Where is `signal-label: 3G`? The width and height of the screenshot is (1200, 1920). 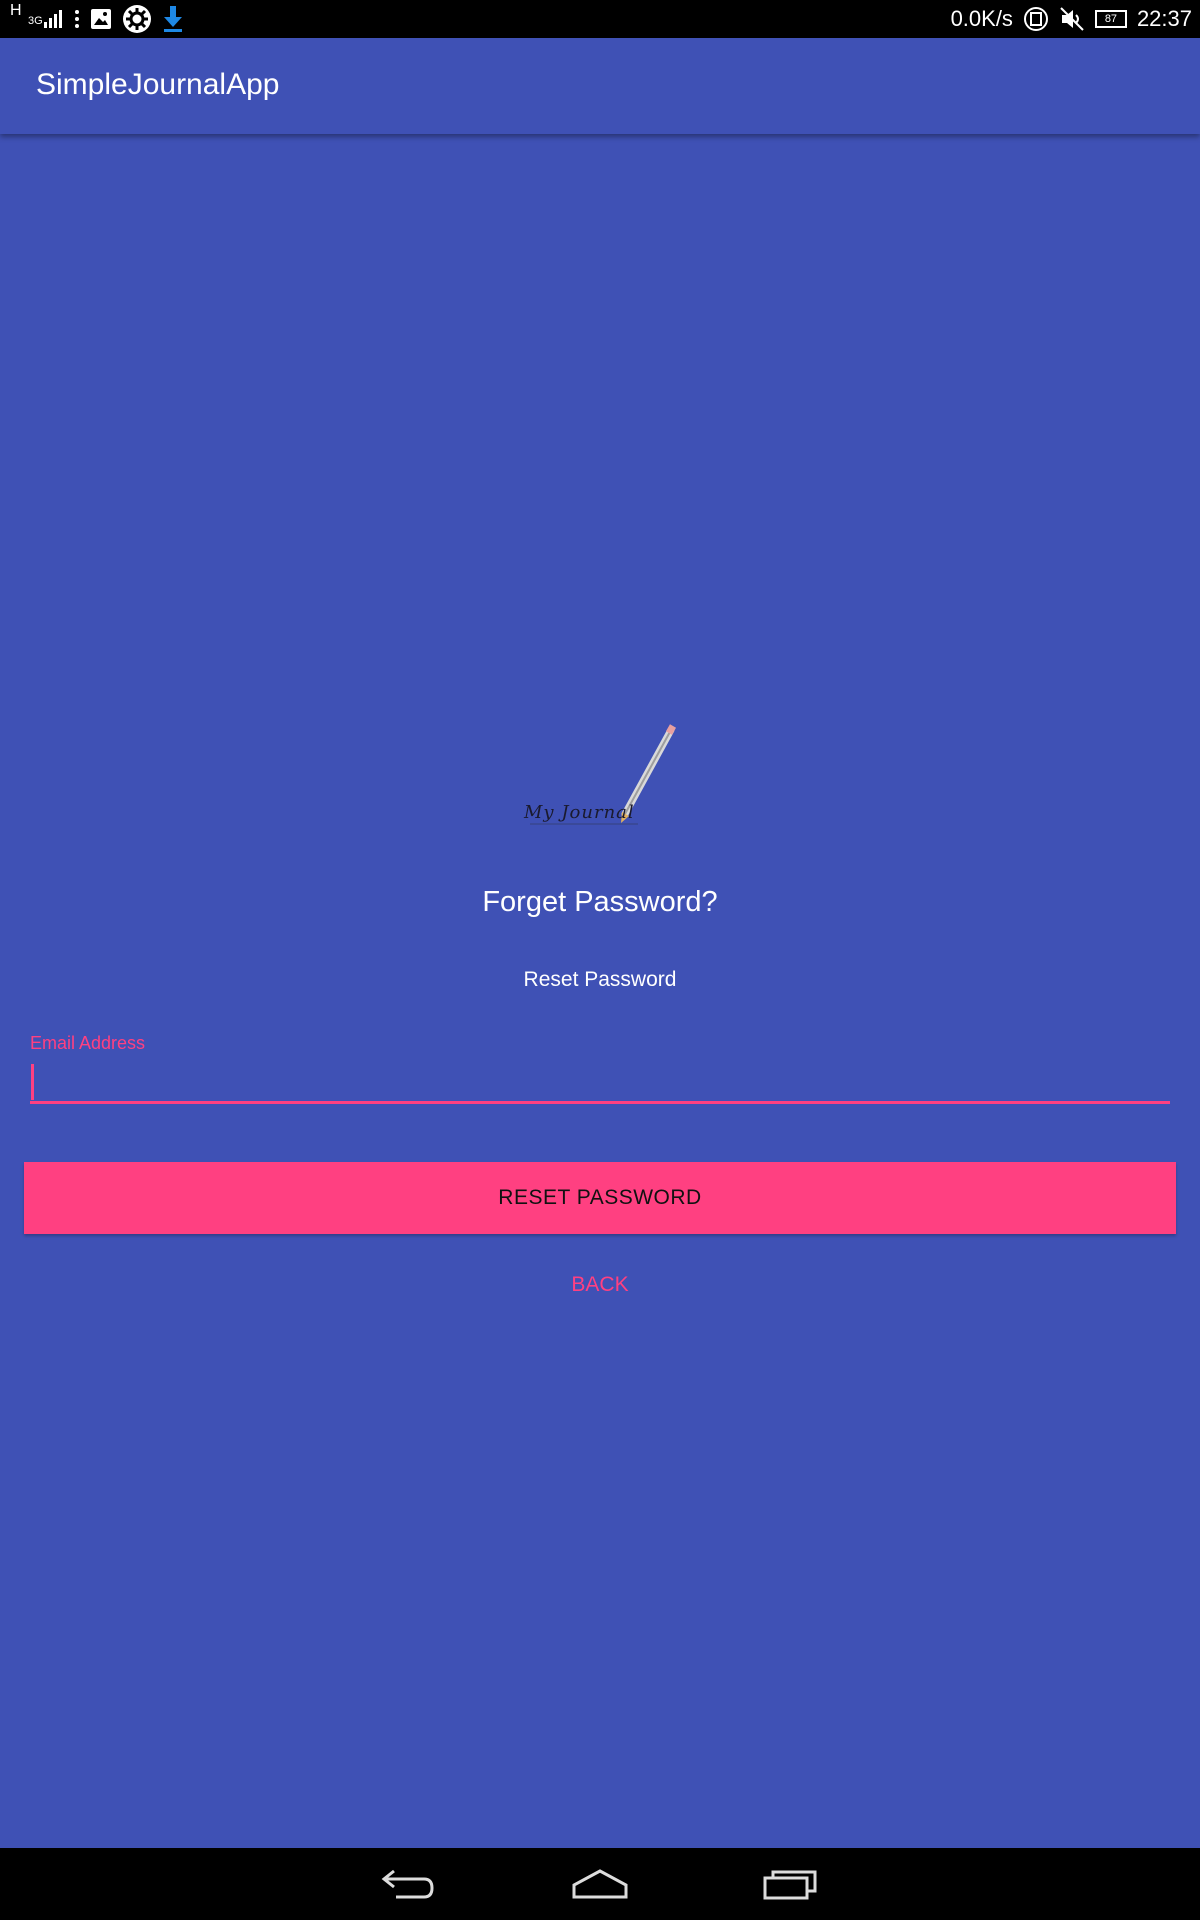 signal-label: 3G is located at coordinates (35, 21).